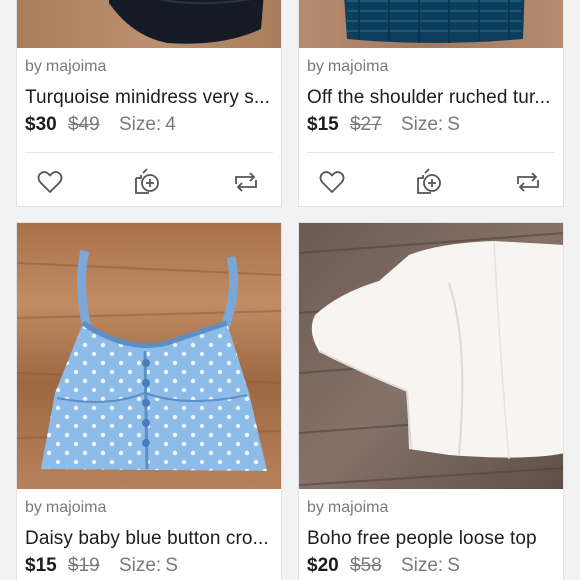 This screenshot has height=580, width=580. Describe the element at coordinates (83, 565) in the screenshot. I see `original-price: $19` at that location.